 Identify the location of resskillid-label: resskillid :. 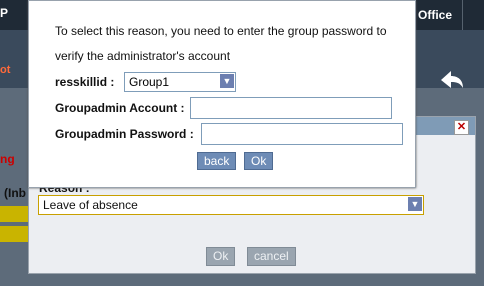
(85, 82).